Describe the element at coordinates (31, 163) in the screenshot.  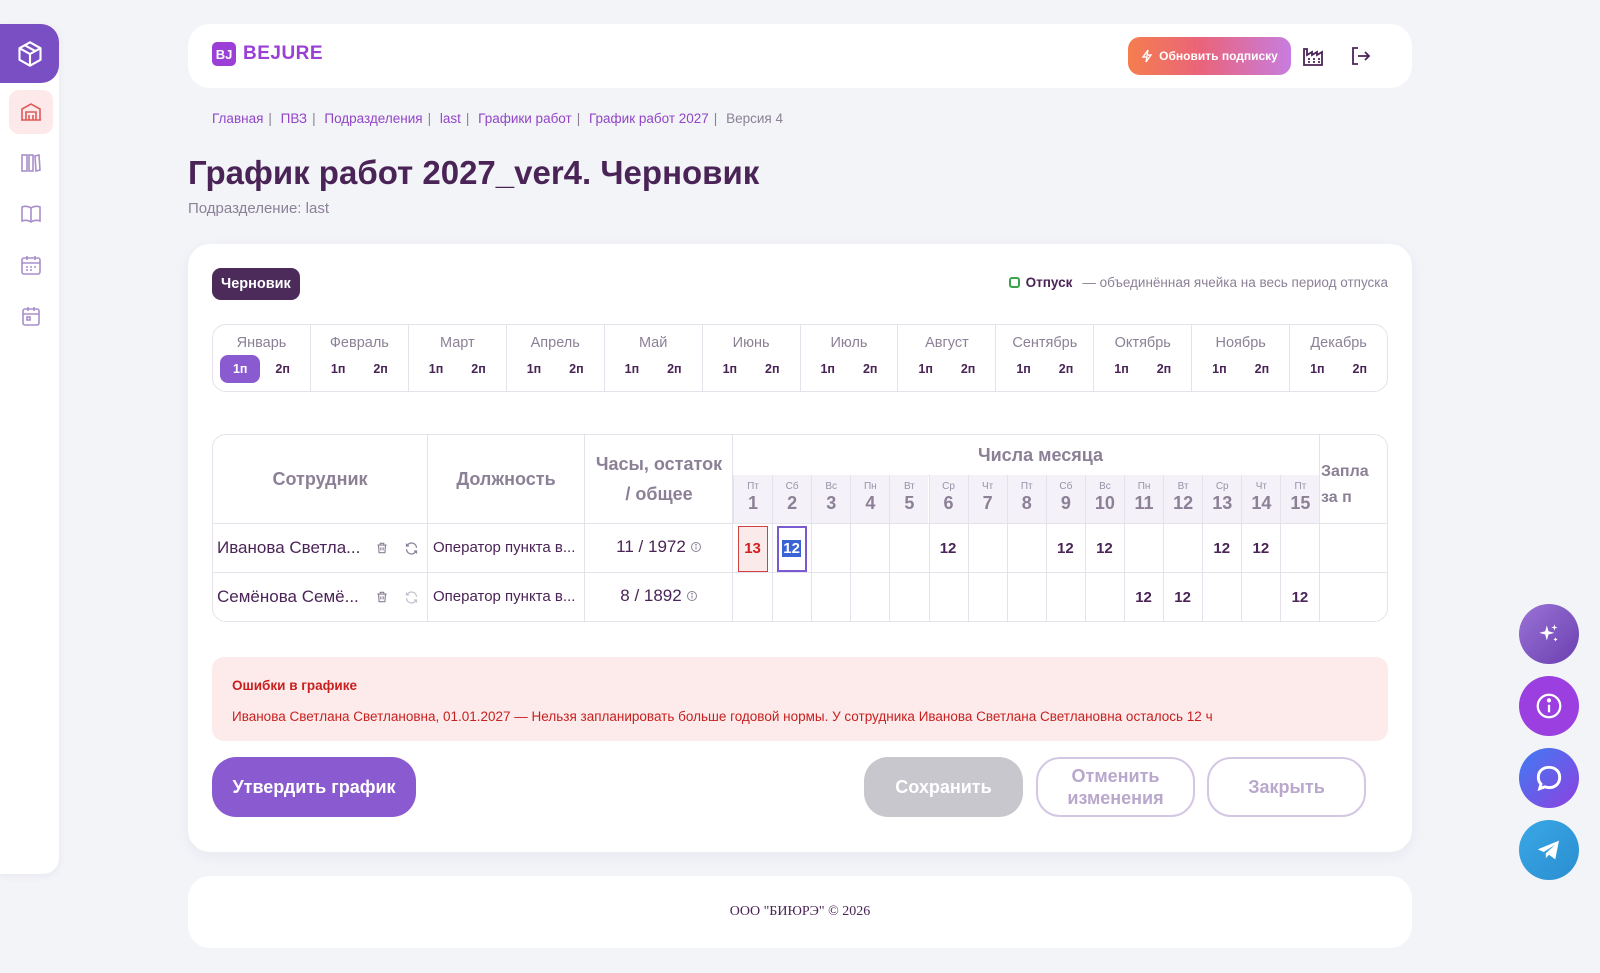
I see `sidebar-item-library` at that location.